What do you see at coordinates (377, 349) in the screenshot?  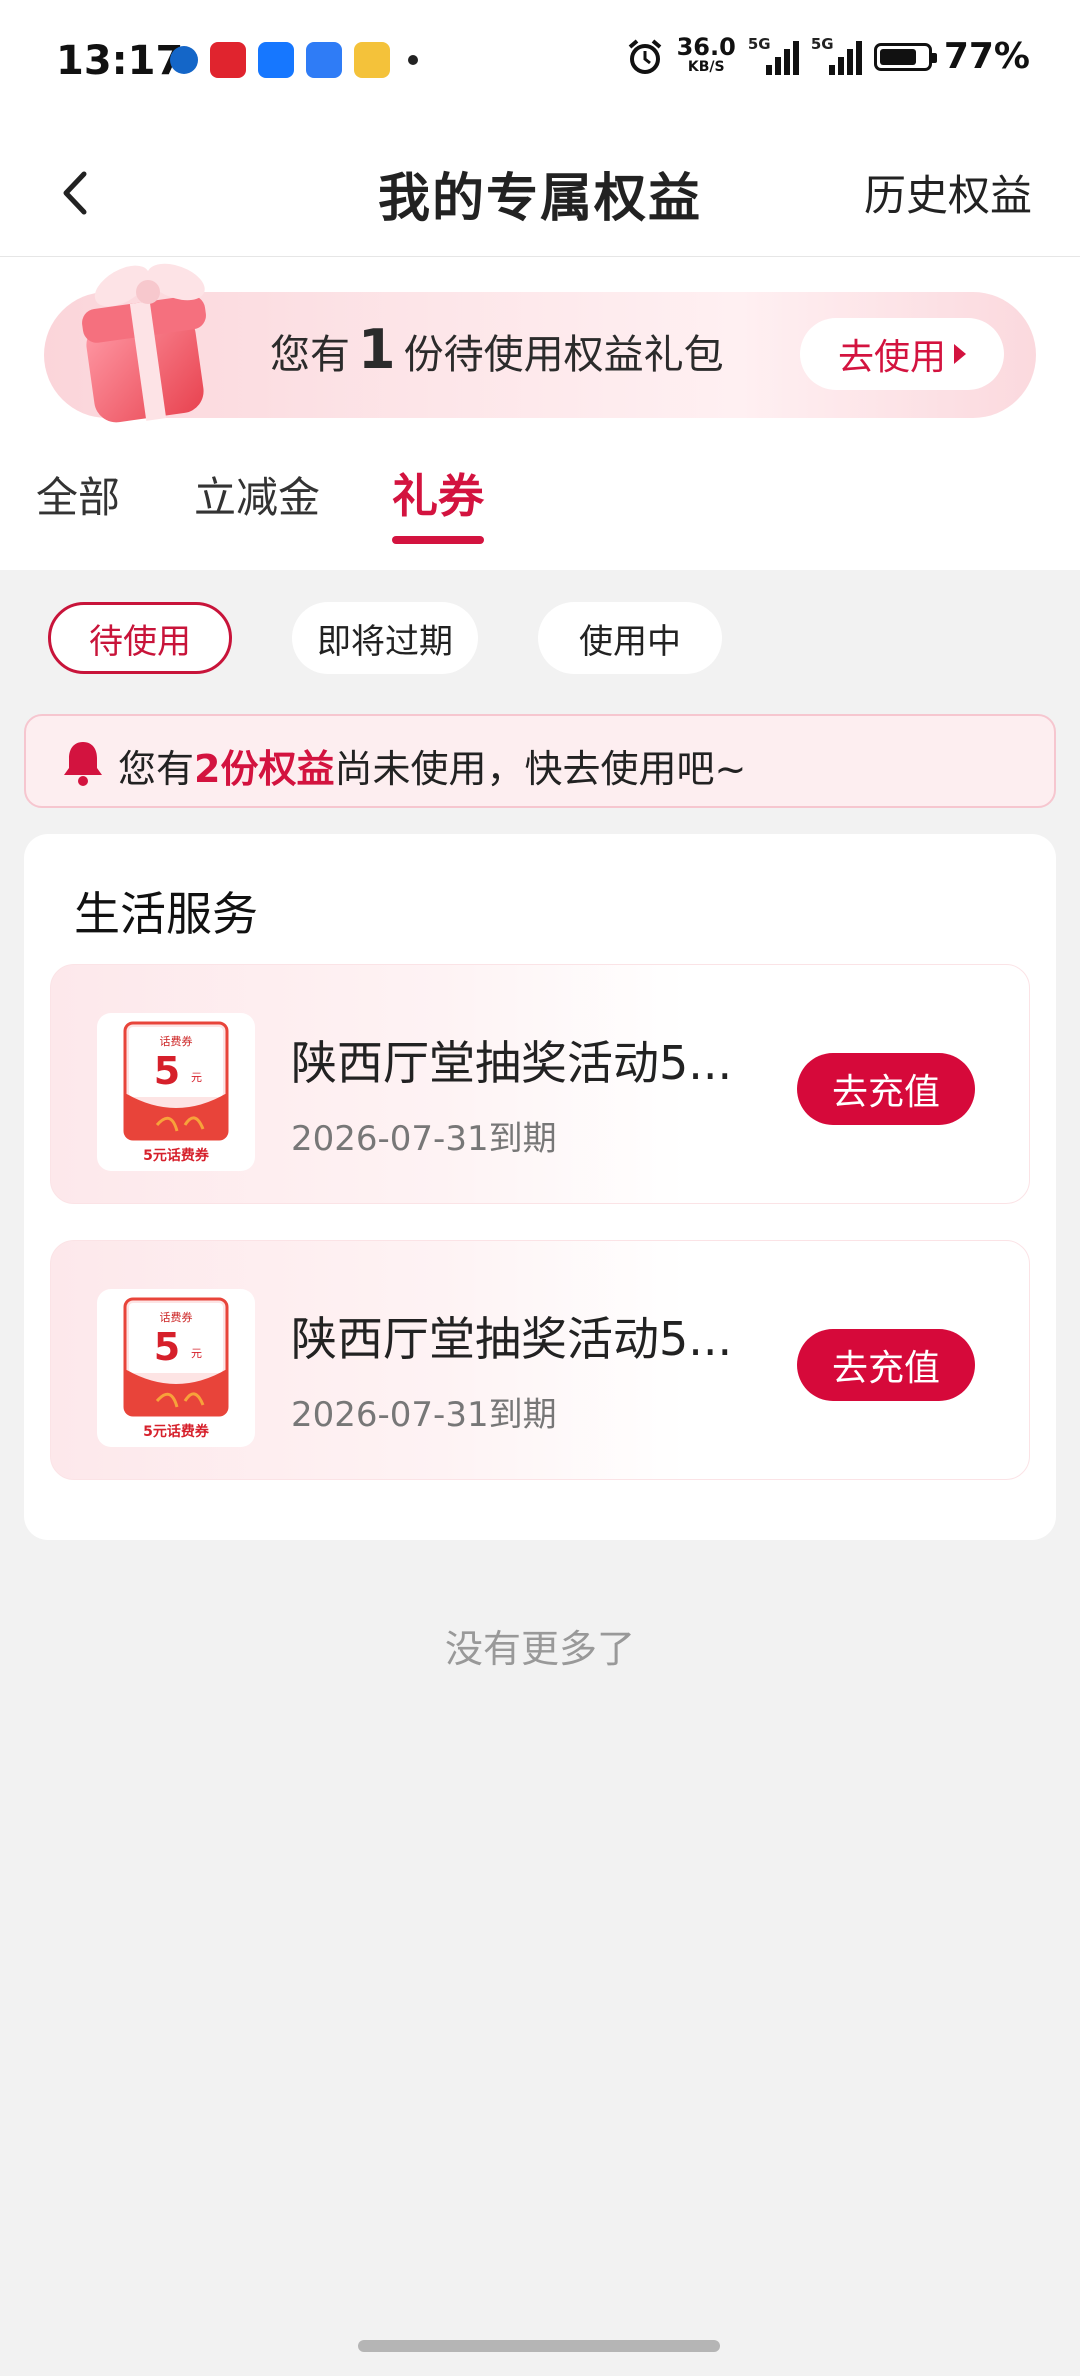 I see `banner-count: 1` at bounding box center [377, 349].